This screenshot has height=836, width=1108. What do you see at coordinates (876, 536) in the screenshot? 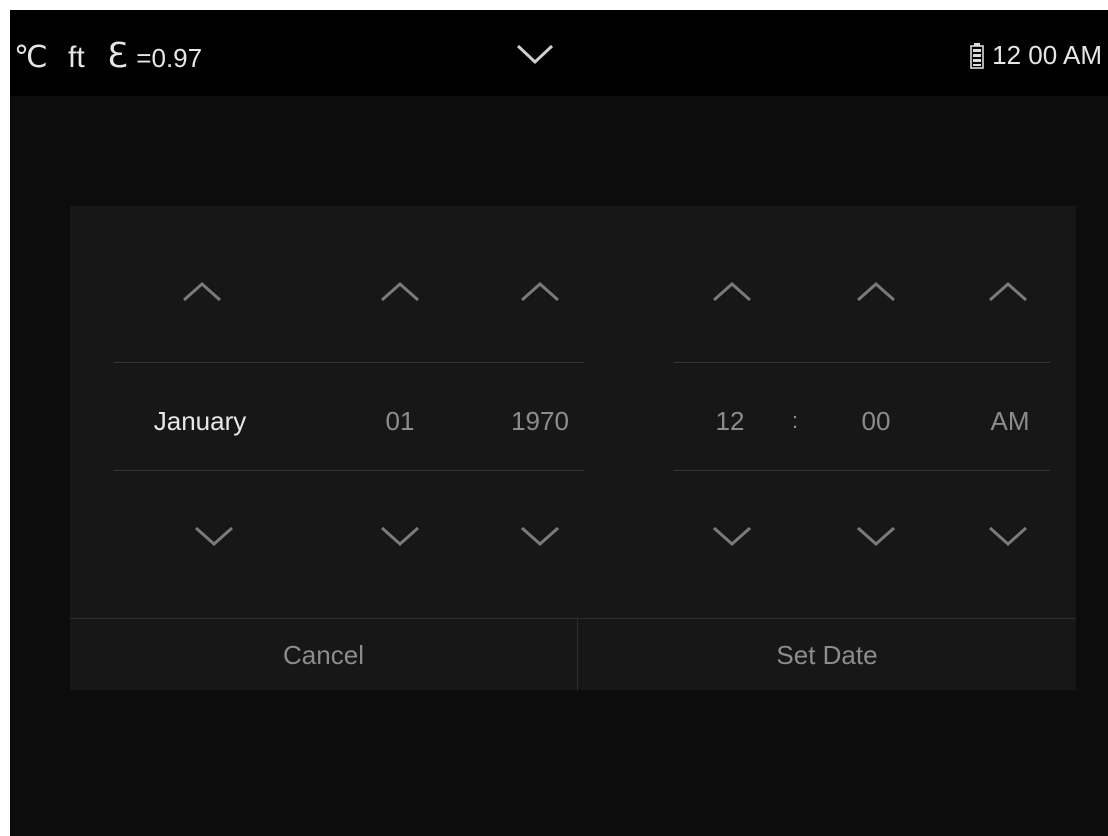
I see `minute-down-button` at bounding box center [876, 536].